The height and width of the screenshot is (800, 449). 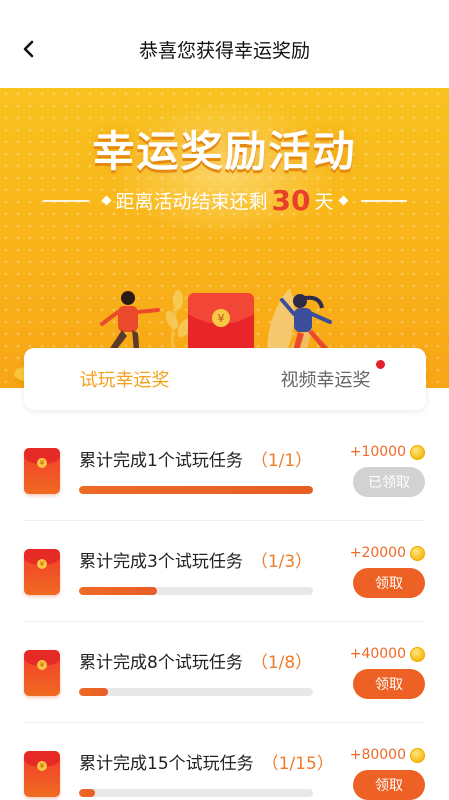 What do you see at coordinates (380, 364) in the screenshot?
I see `notification-dot-icon` at bounding box center [380, 364].